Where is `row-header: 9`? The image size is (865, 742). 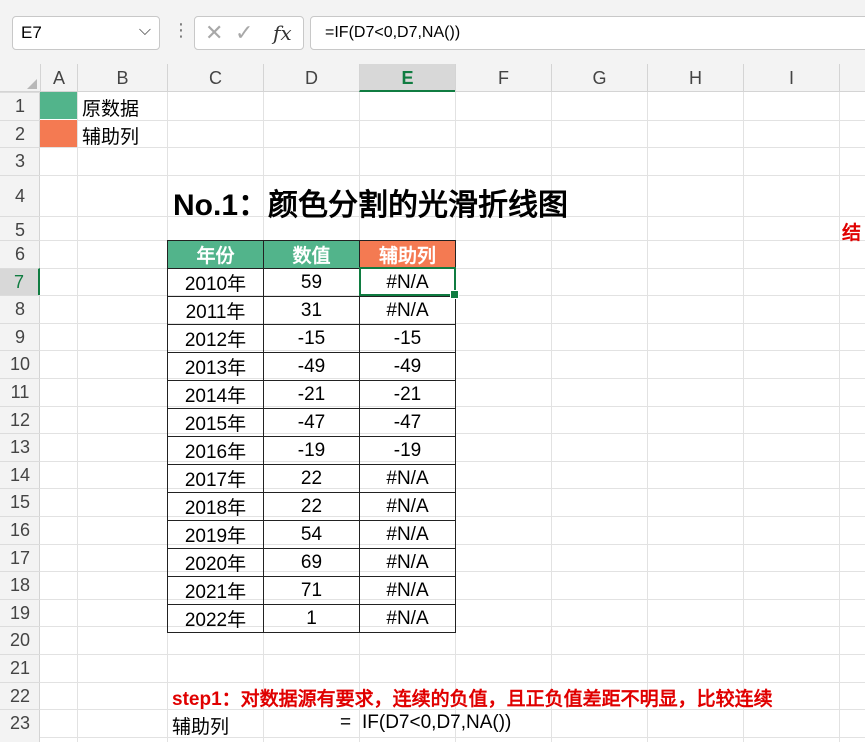
row-header: 9 is located at coordinates (20, 336).